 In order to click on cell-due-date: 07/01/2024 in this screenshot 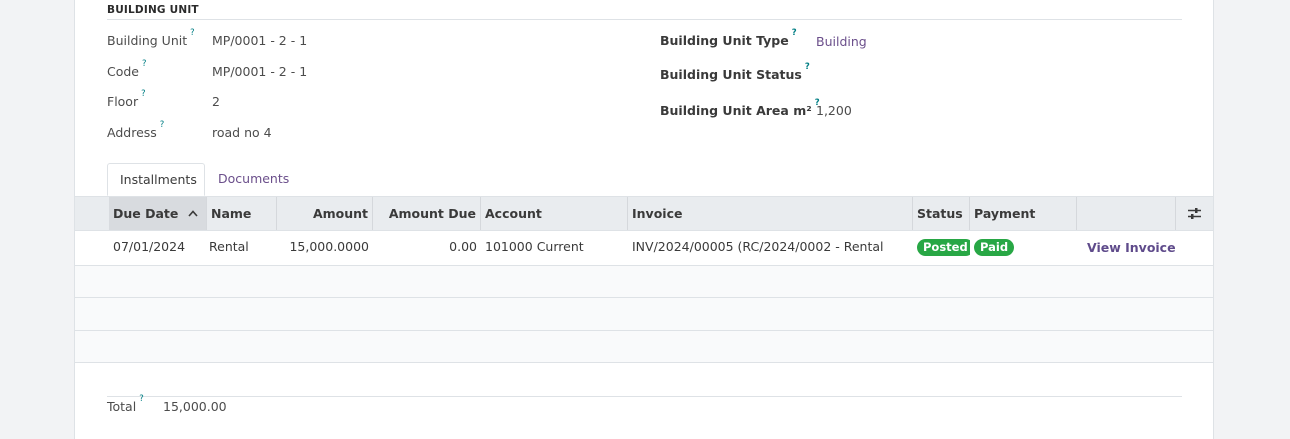, I will do `click(149, 246)`.